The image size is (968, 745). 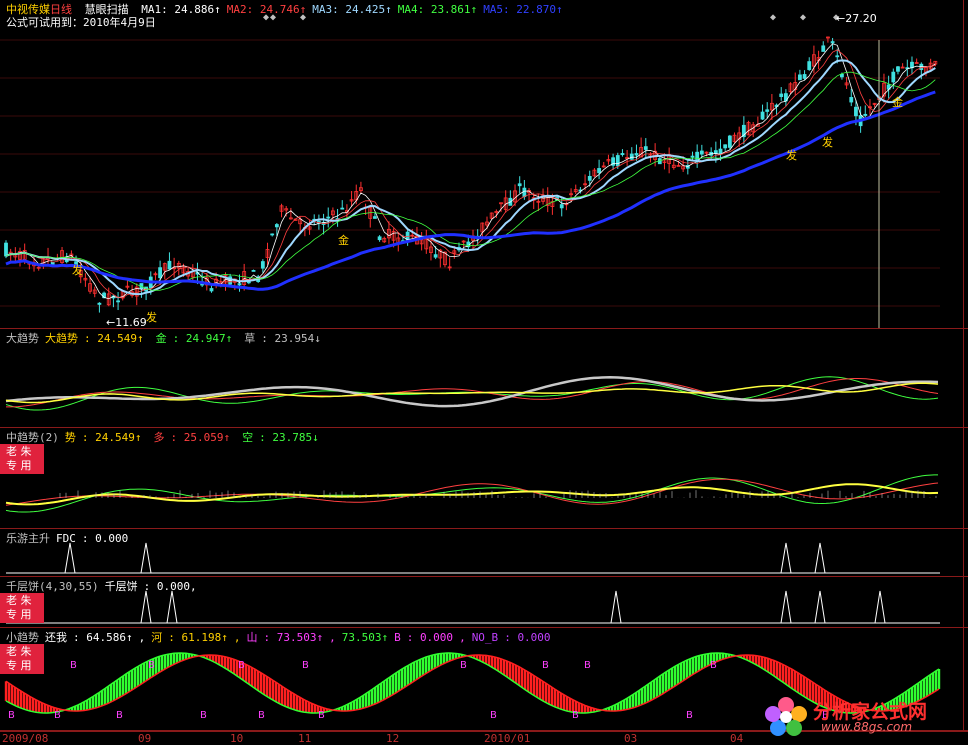 What do you see at coordinates (131, 322) in the screenshot?
I see `low-price-value: 11.69` at bounding box center [131, 322].